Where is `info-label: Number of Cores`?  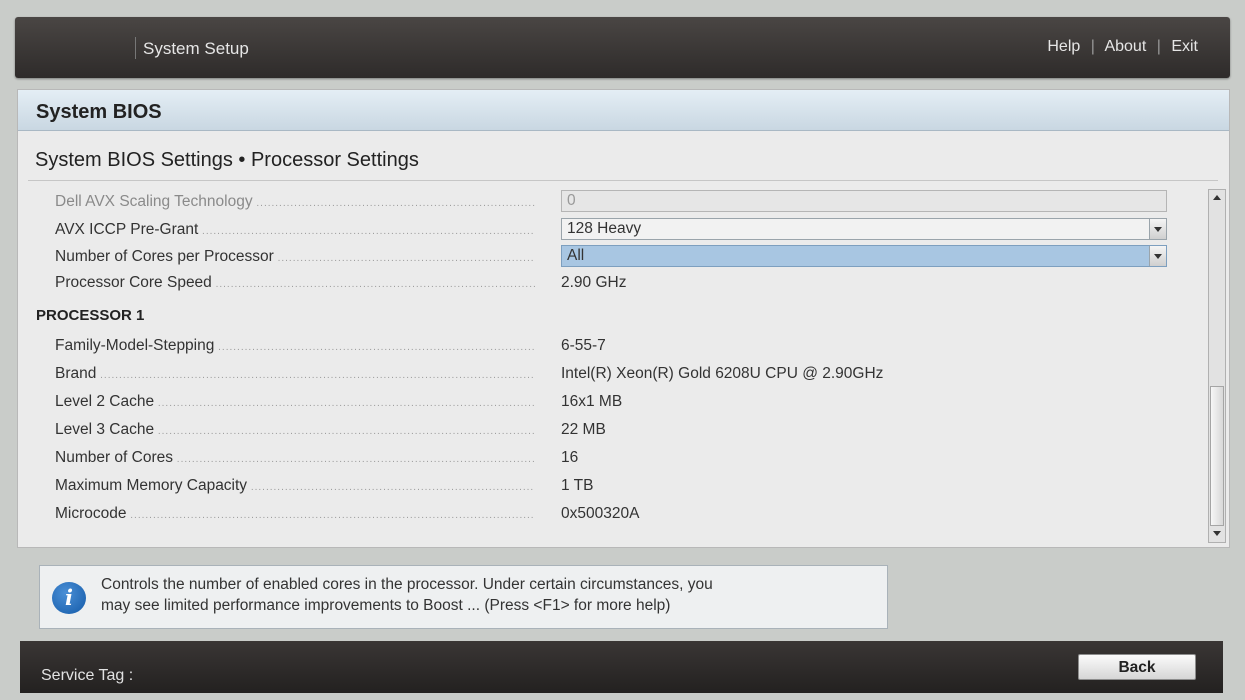 info-label: Number of Cores is located at coordinates (295, 458).